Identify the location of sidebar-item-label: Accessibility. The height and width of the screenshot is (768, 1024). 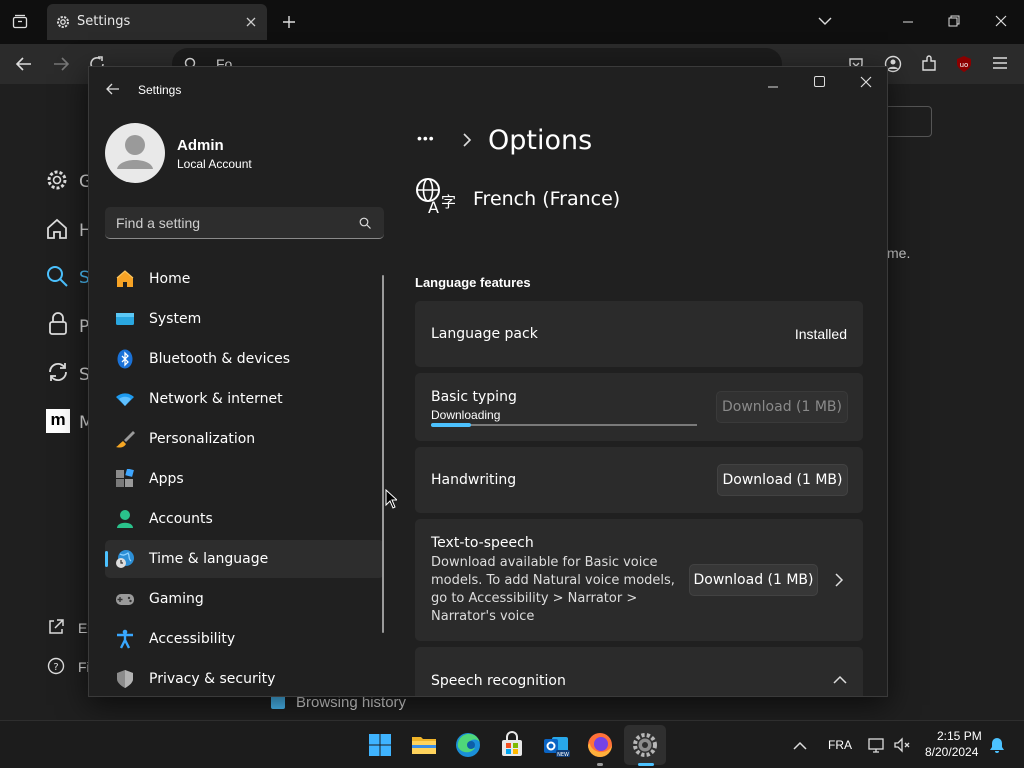
(192, 639).